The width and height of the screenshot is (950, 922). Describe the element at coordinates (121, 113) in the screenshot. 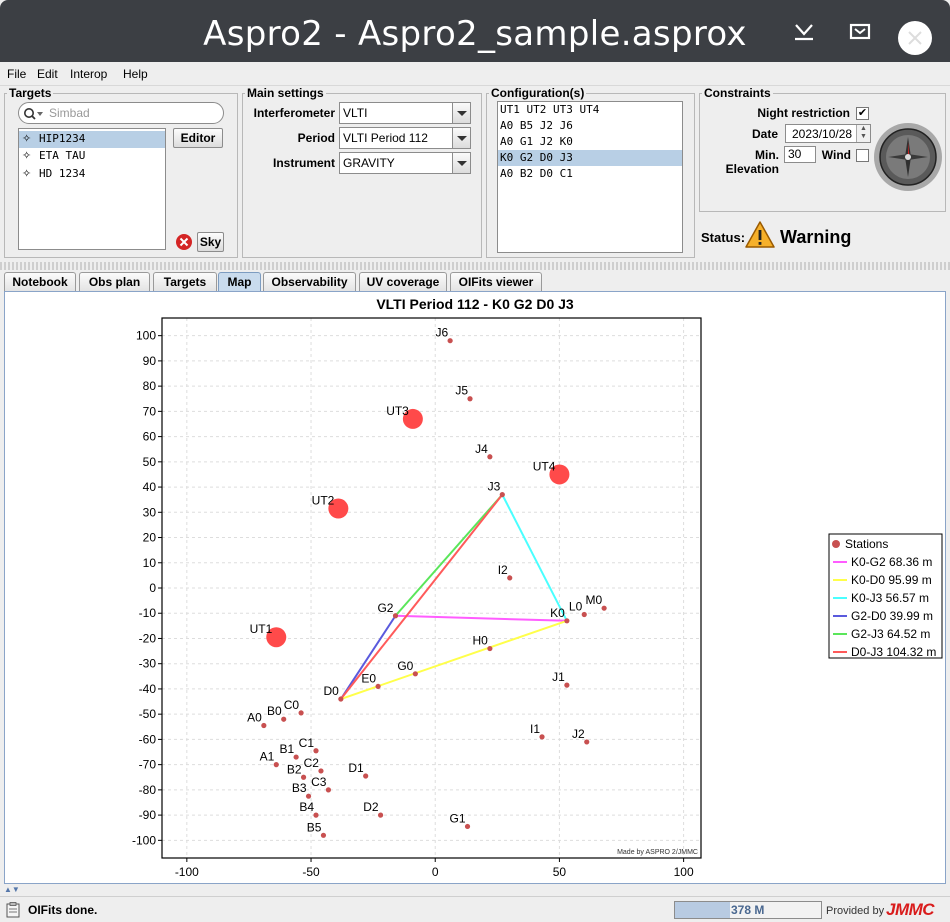

I see `simbad-search-input: Simbad` at that location.